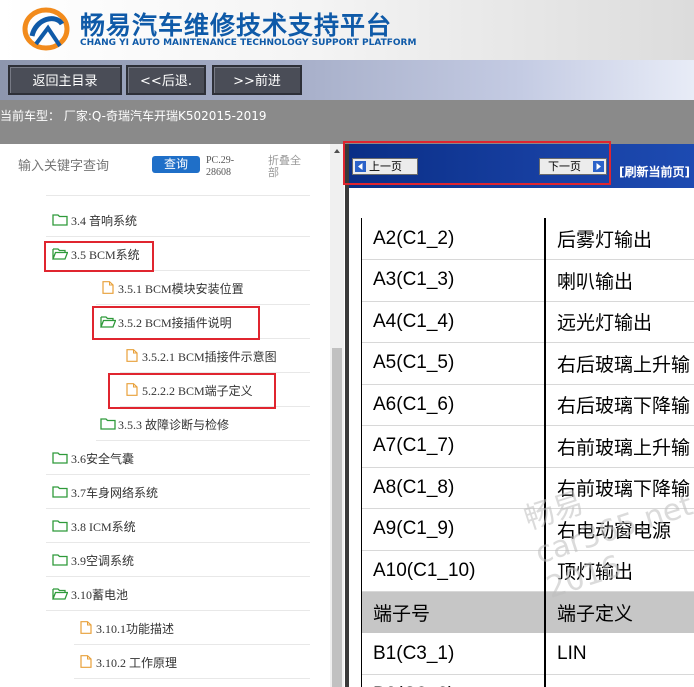  I want to click on definition-cell: 右后玻璃下降输, so click(619, 405).